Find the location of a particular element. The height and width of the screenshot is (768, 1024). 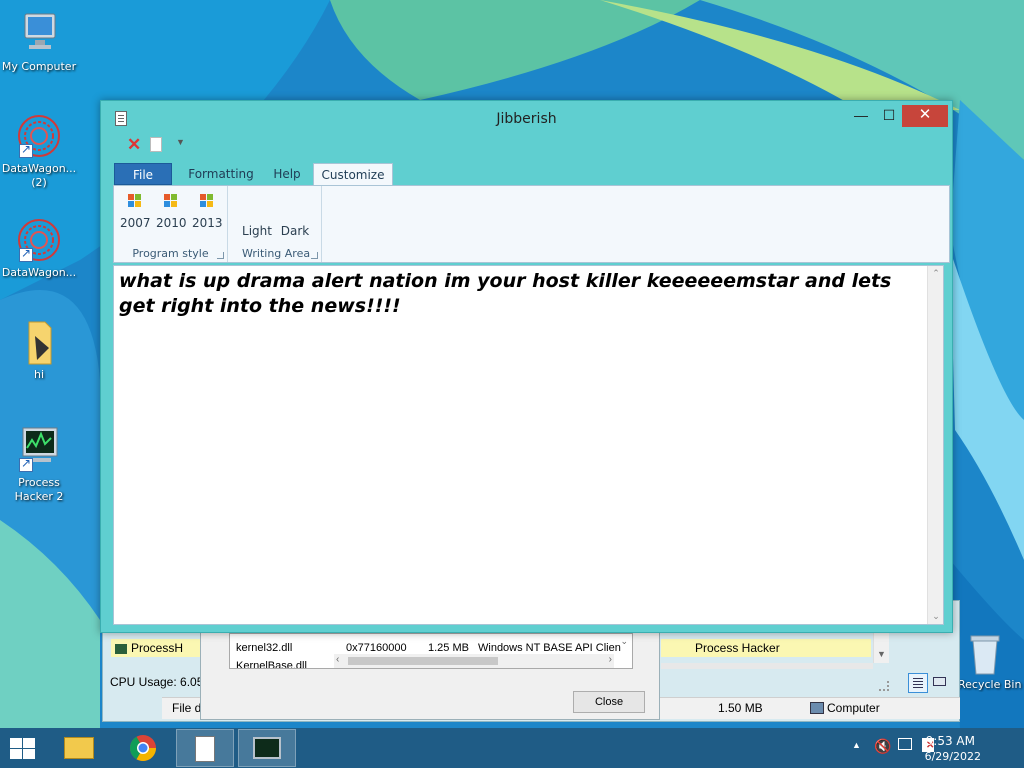

process-row-left: ProcessH is located at coordinates (157, 648).